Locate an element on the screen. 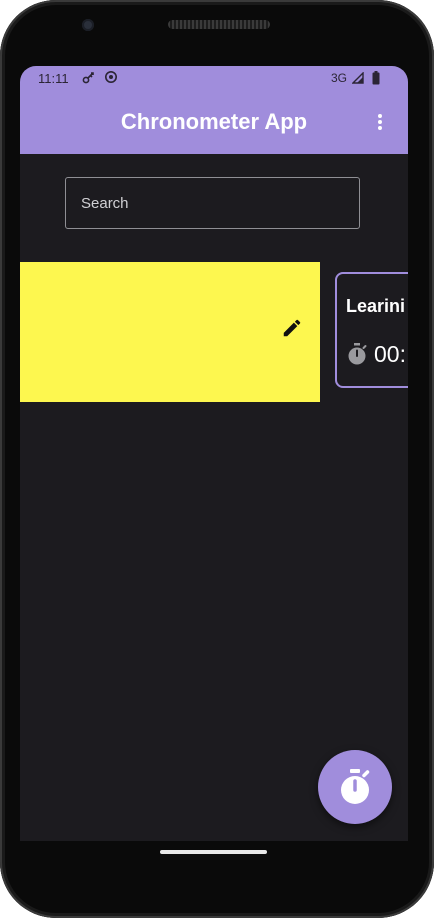  app-title: Chronometer App is located at coordinates (214, 121).